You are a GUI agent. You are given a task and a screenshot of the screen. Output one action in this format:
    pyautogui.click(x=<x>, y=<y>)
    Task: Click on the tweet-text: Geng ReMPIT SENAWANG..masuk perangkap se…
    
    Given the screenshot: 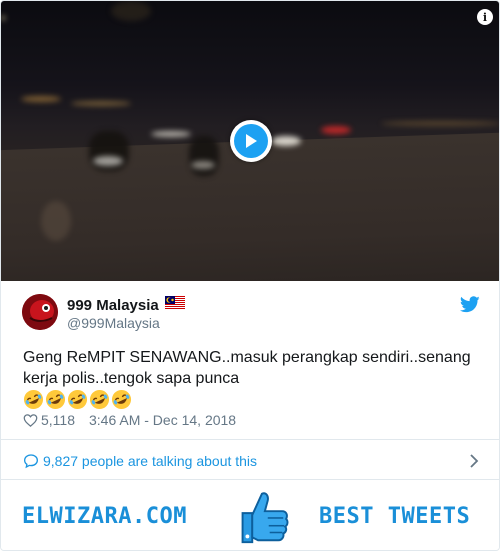 What is the action you would take?
    pyautogui.click(x=247, y=368)
    